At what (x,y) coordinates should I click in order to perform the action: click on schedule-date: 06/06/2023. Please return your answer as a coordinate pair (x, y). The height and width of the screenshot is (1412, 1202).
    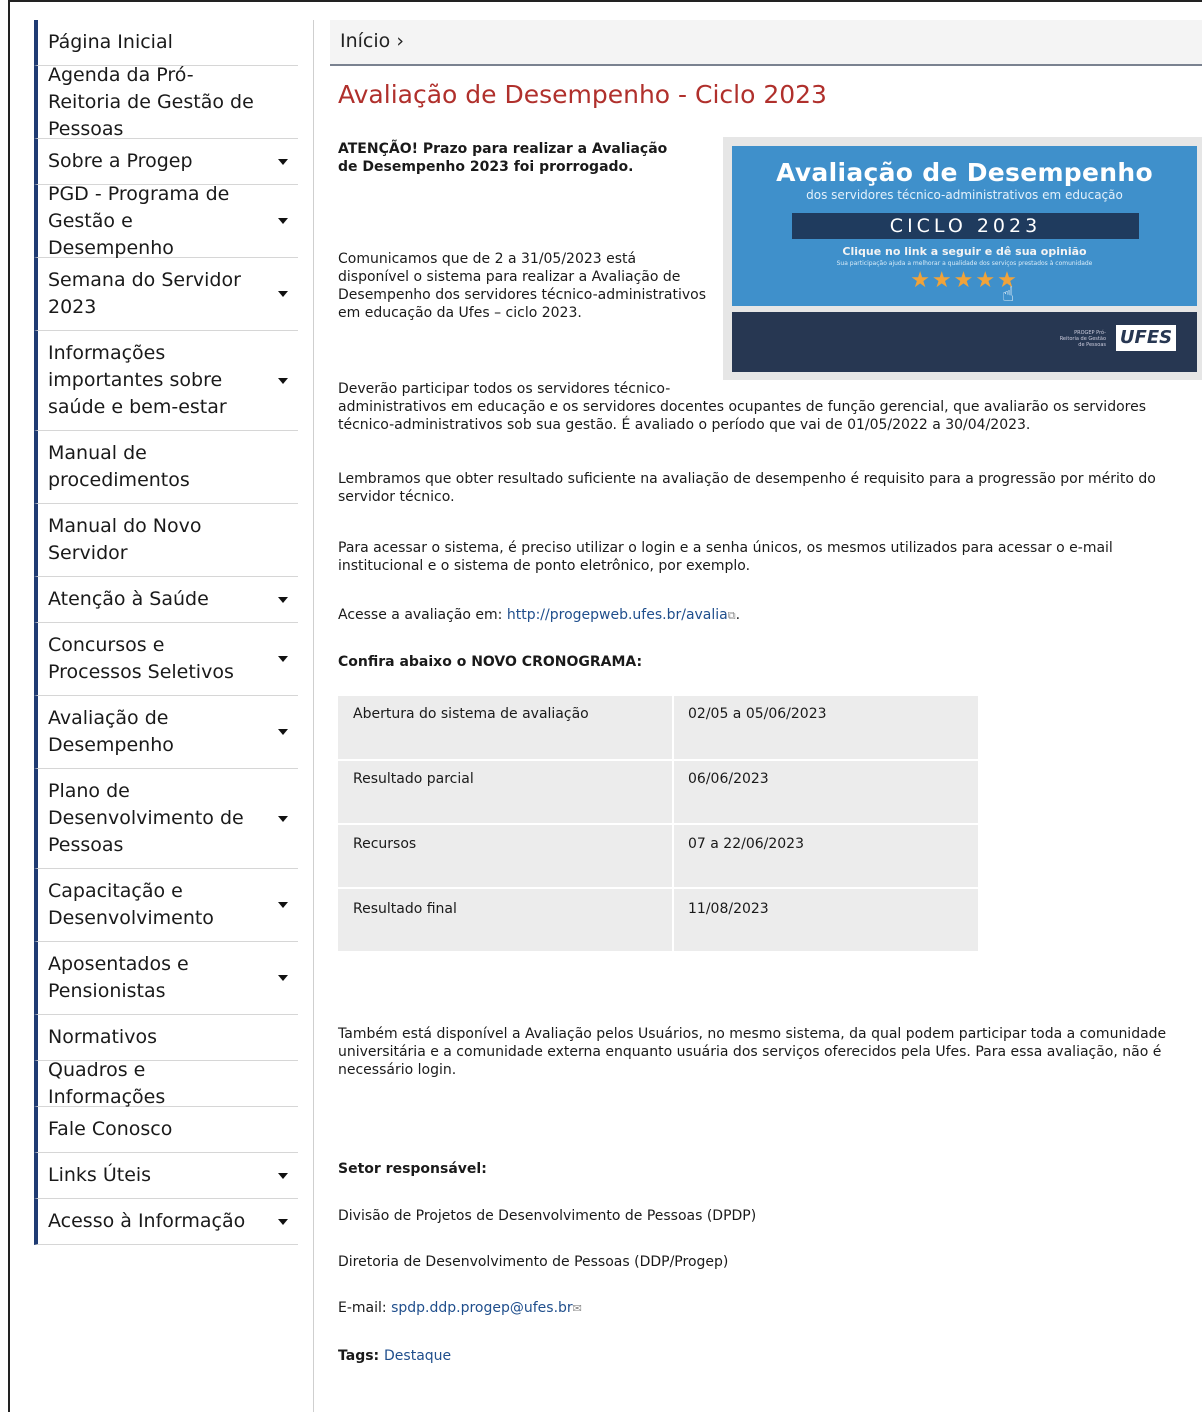
    Looking at the image, I should click on (728, 779).